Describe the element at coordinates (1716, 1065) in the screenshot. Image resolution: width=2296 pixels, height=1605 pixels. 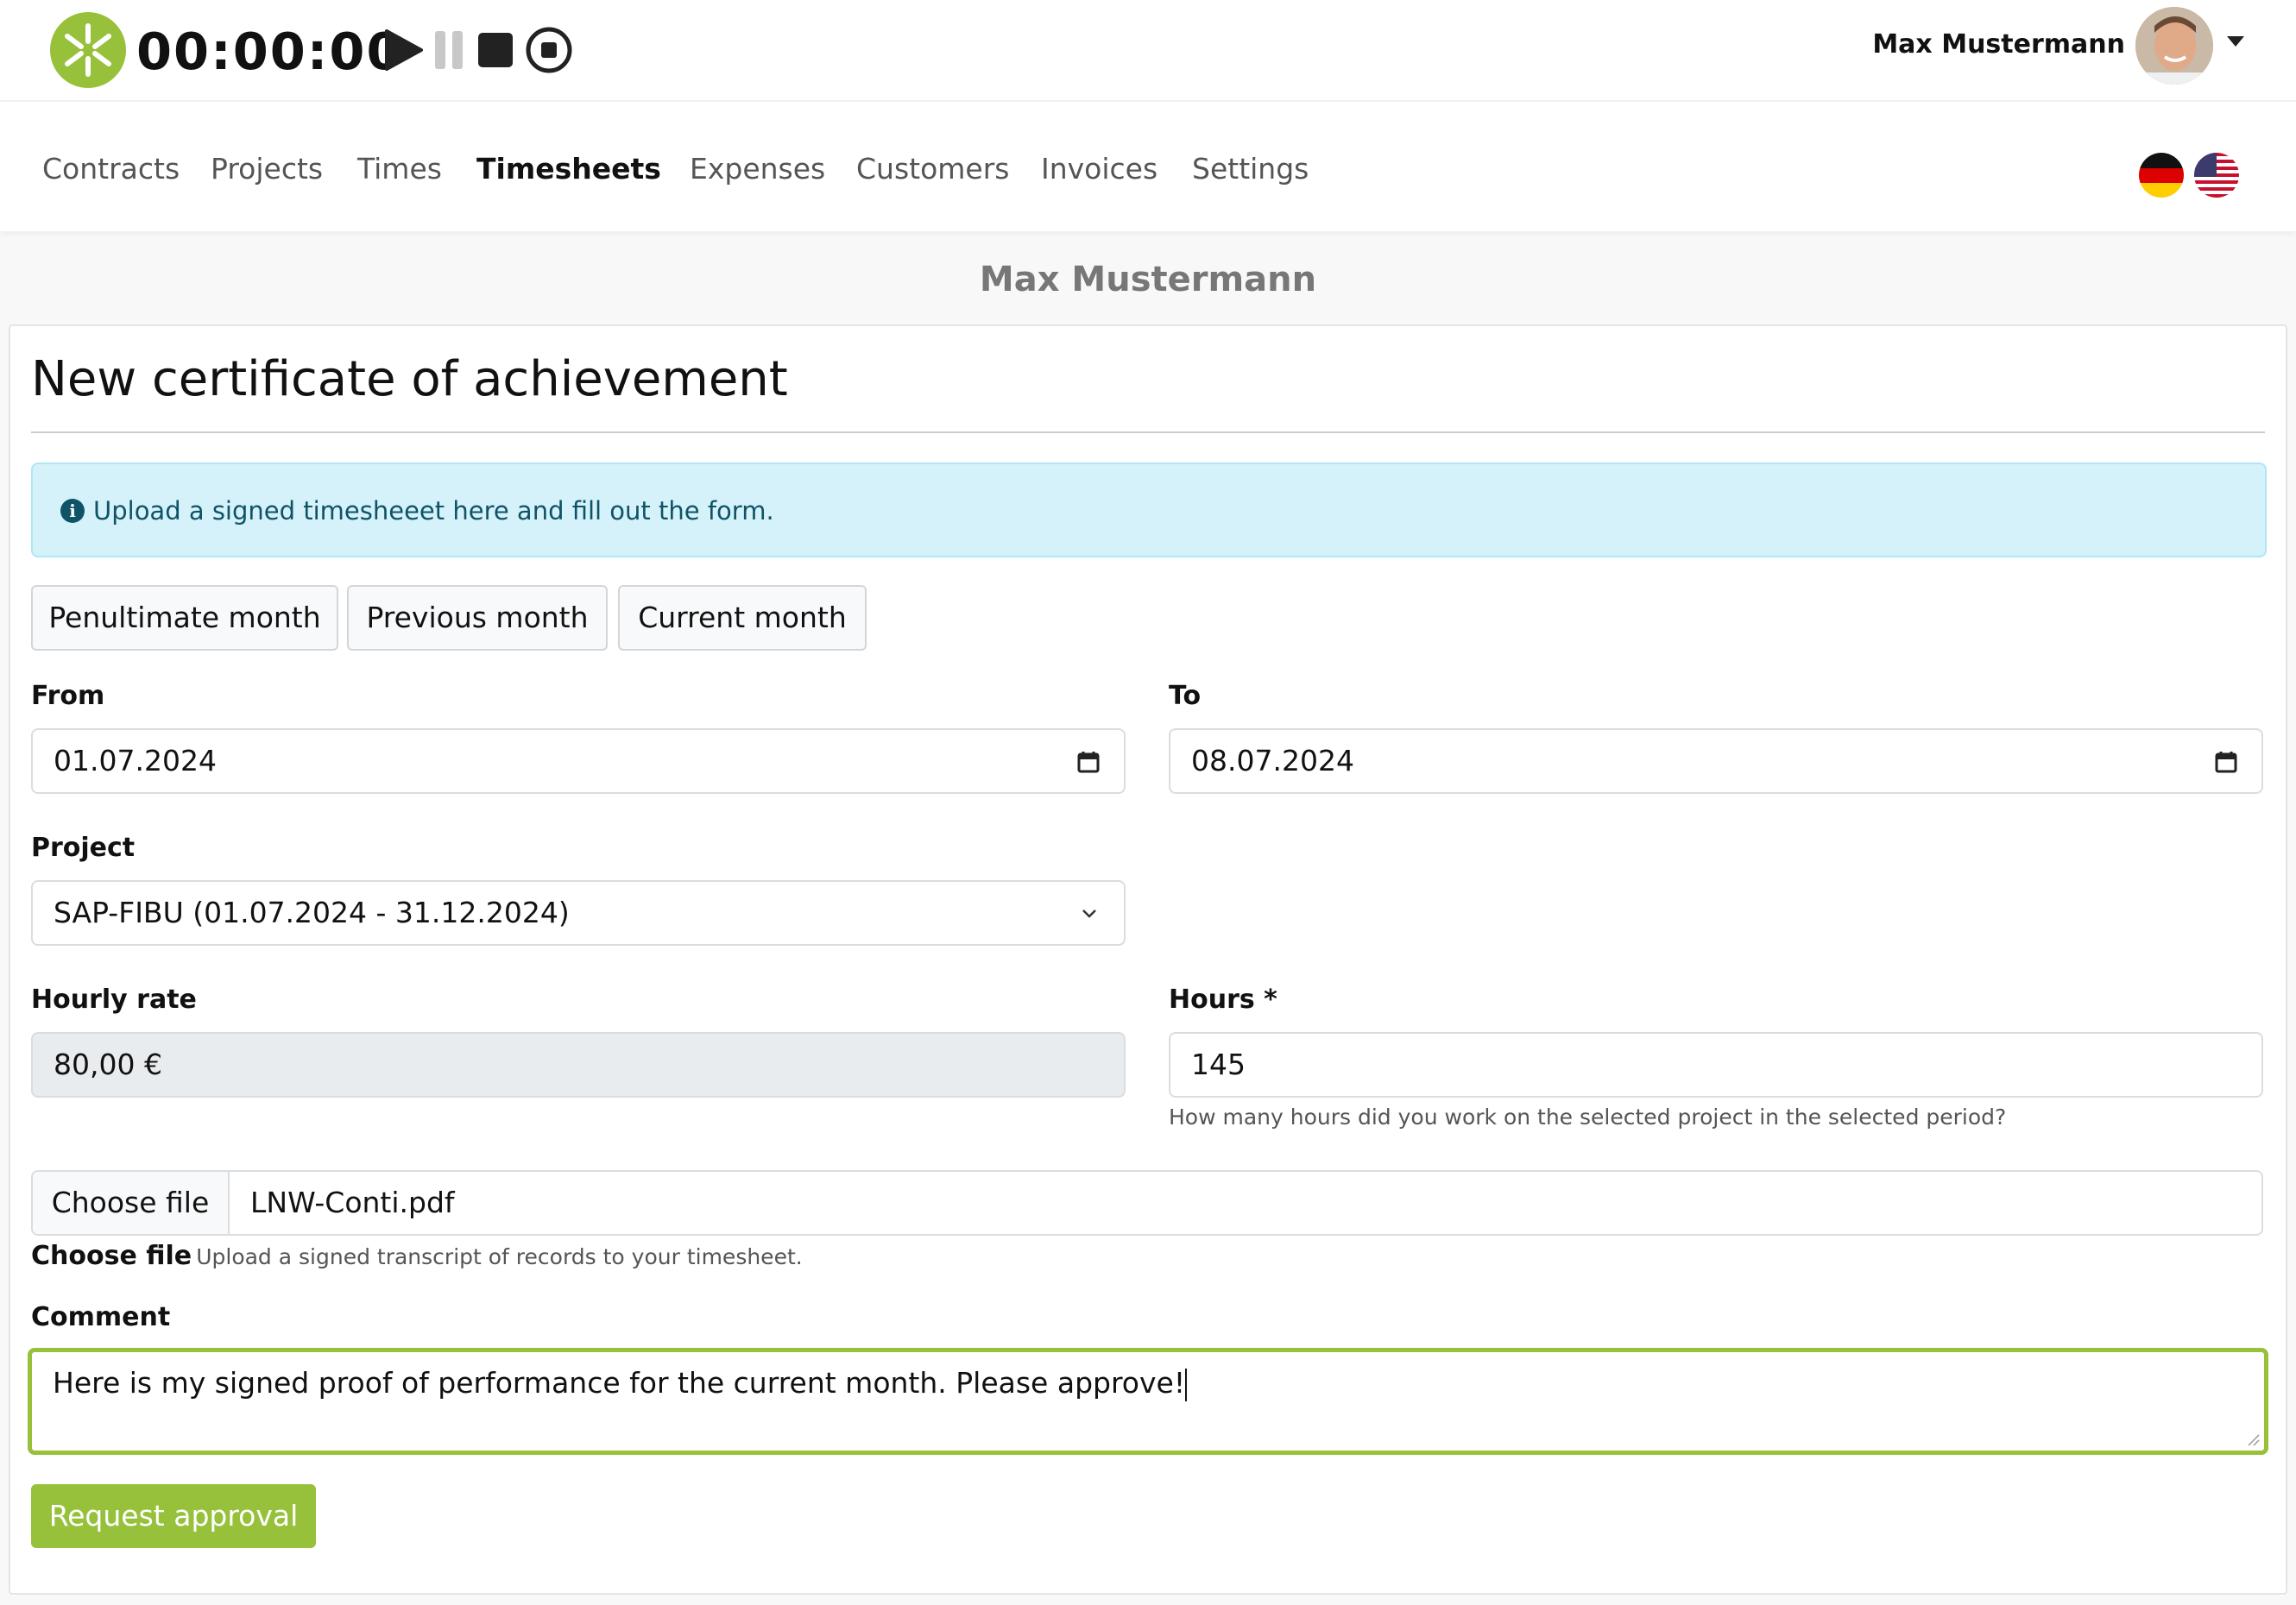
I see `hours-input: 145` at that location.